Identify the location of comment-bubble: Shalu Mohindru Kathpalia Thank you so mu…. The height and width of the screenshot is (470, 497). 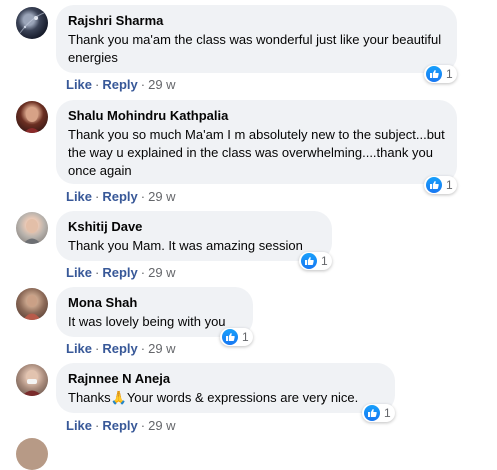
(256, 142).